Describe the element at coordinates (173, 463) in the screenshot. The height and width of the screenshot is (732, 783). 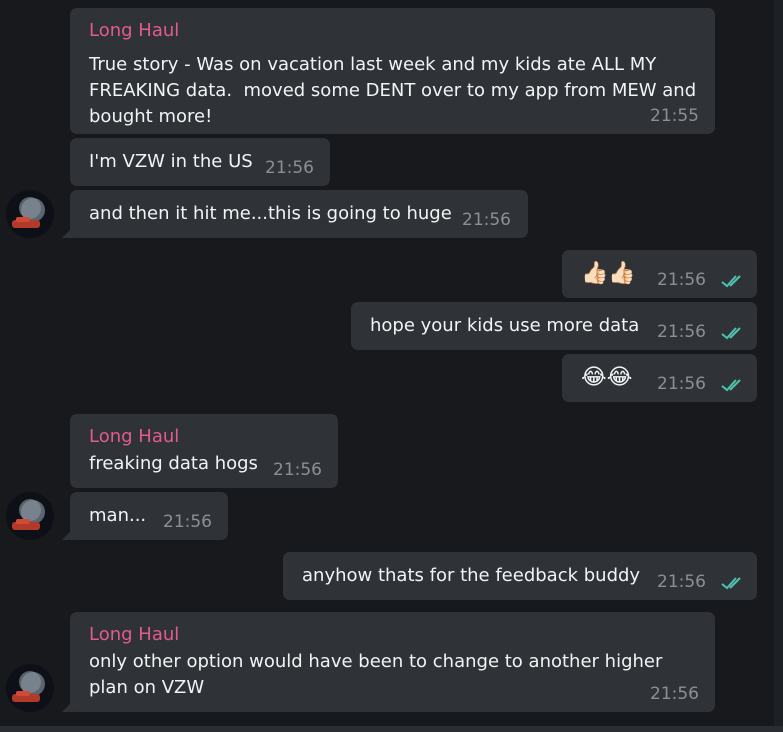
I see `message-text: freaking data hogs` at that location.